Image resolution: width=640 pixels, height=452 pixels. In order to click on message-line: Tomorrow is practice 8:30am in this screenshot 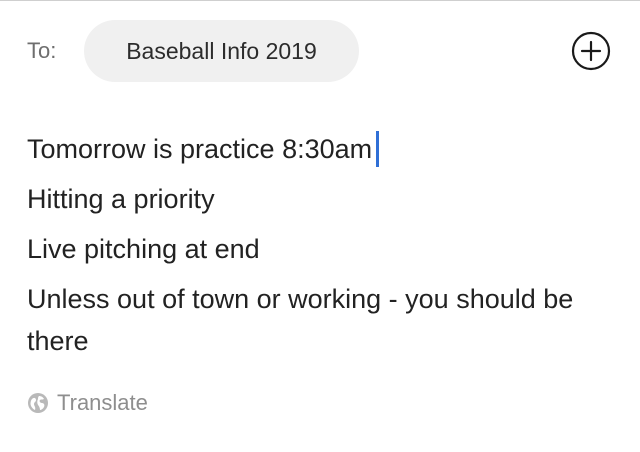, I will do `click(322, 149)`.